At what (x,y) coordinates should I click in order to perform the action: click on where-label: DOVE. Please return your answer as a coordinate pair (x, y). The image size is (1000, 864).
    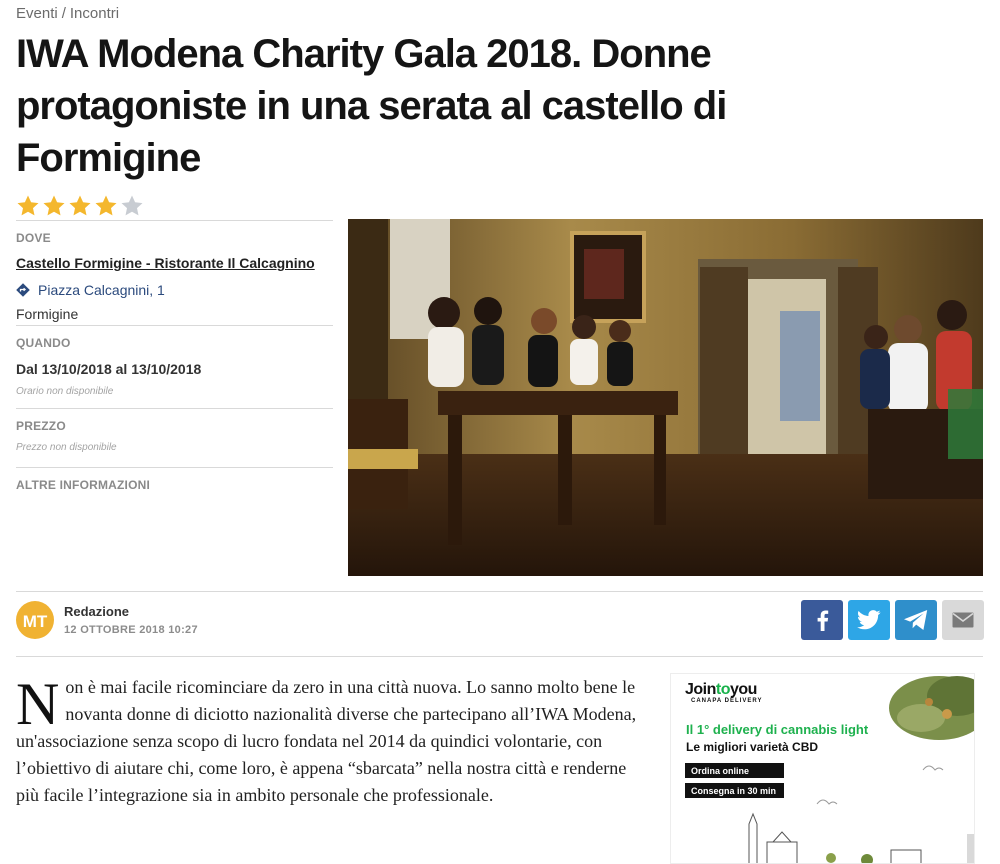
    Looking at the image, I should click on (33, 238).